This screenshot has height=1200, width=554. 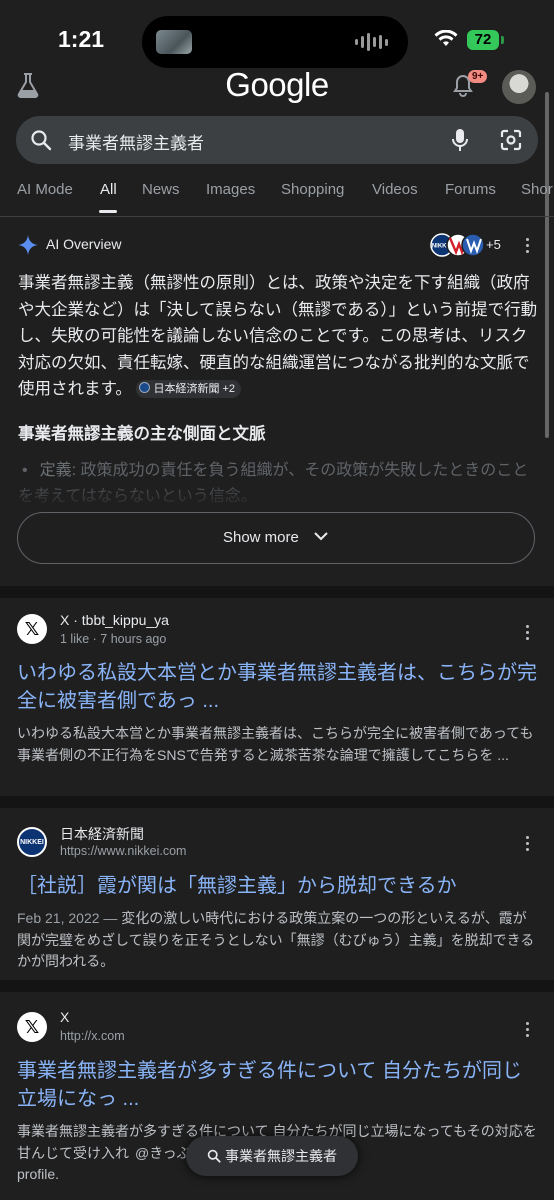 What do you see at coordinates (260, 537) in the screenshot?
I see `show-more-label: Show more` at bounding box center [260, 537].